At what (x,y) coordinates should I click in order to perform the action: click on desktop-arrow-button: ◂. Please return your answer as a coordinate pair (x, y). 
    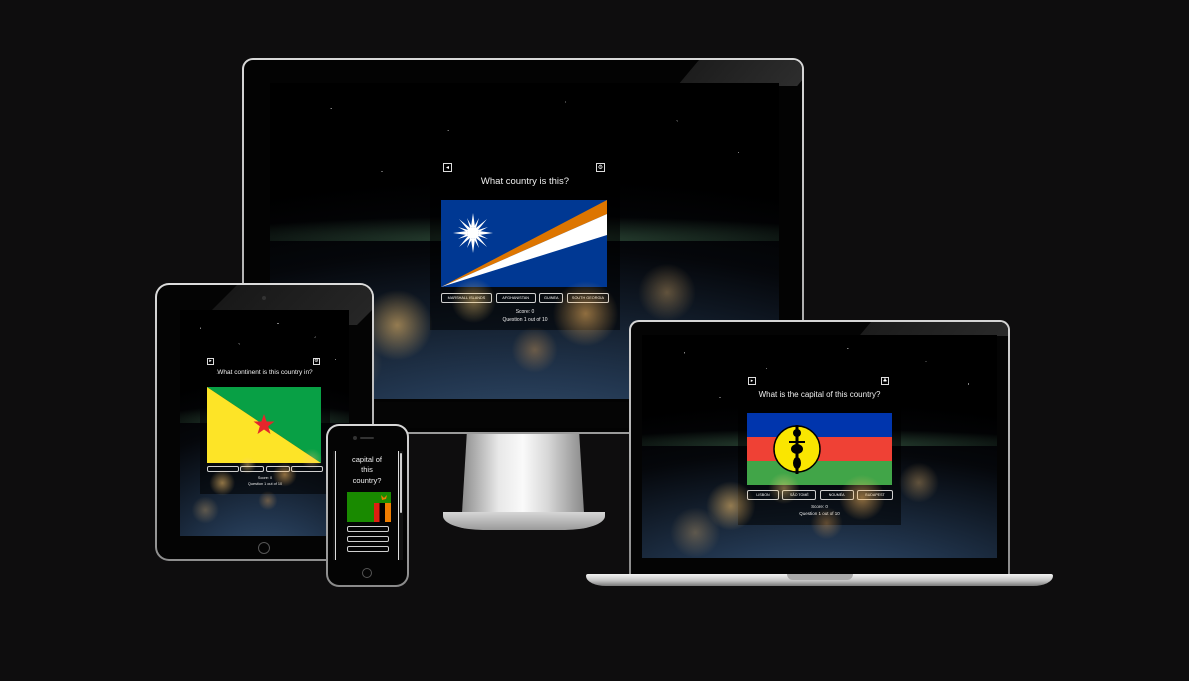
    Looking at the image, I should click on (447, 167).